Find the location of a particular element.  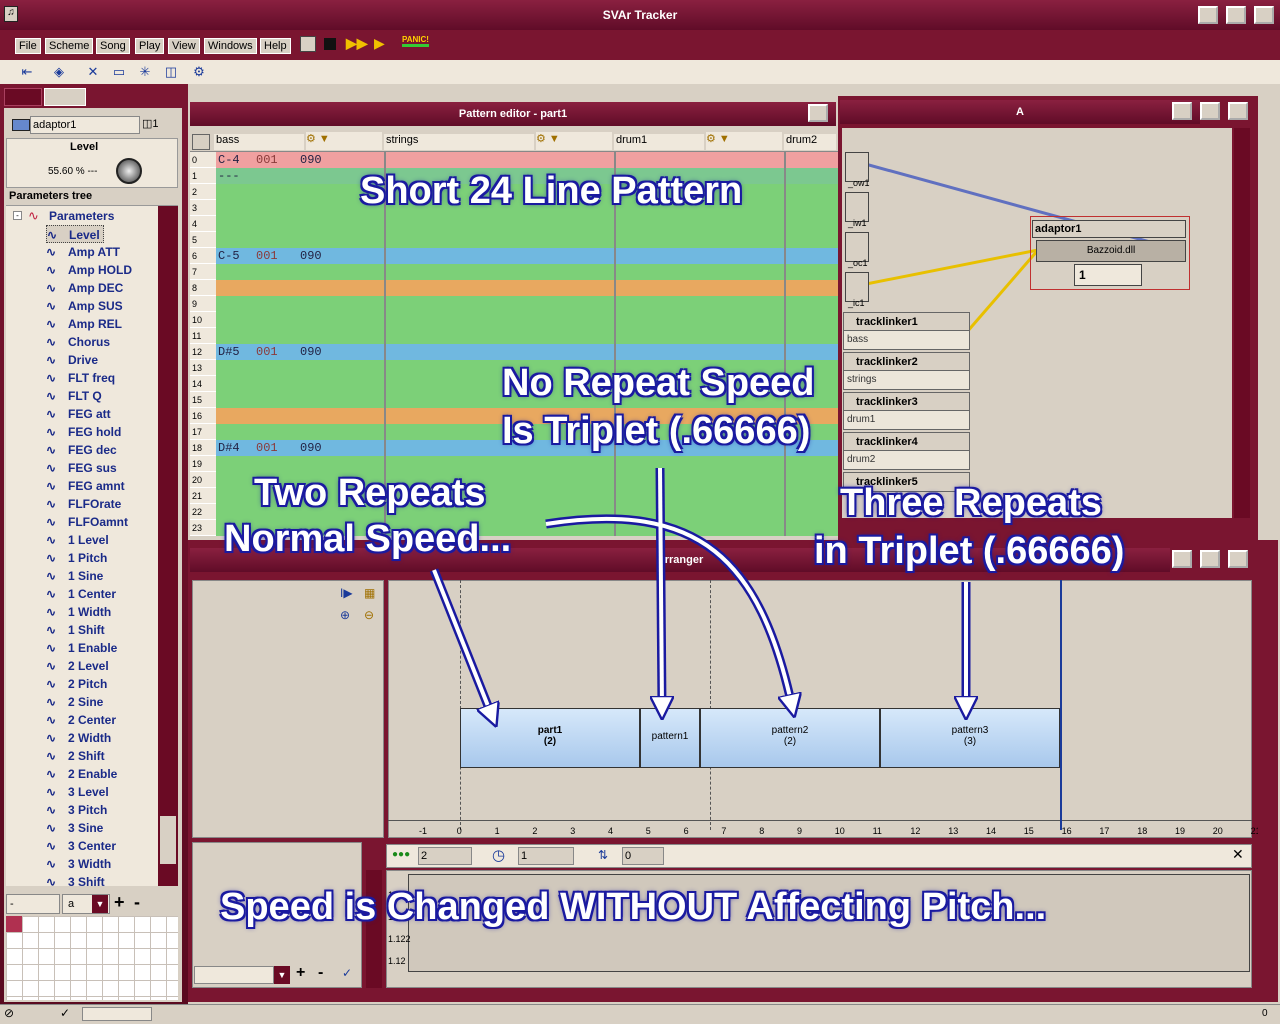

arrow-to-pattern2 is located at coordinates (671, 610).